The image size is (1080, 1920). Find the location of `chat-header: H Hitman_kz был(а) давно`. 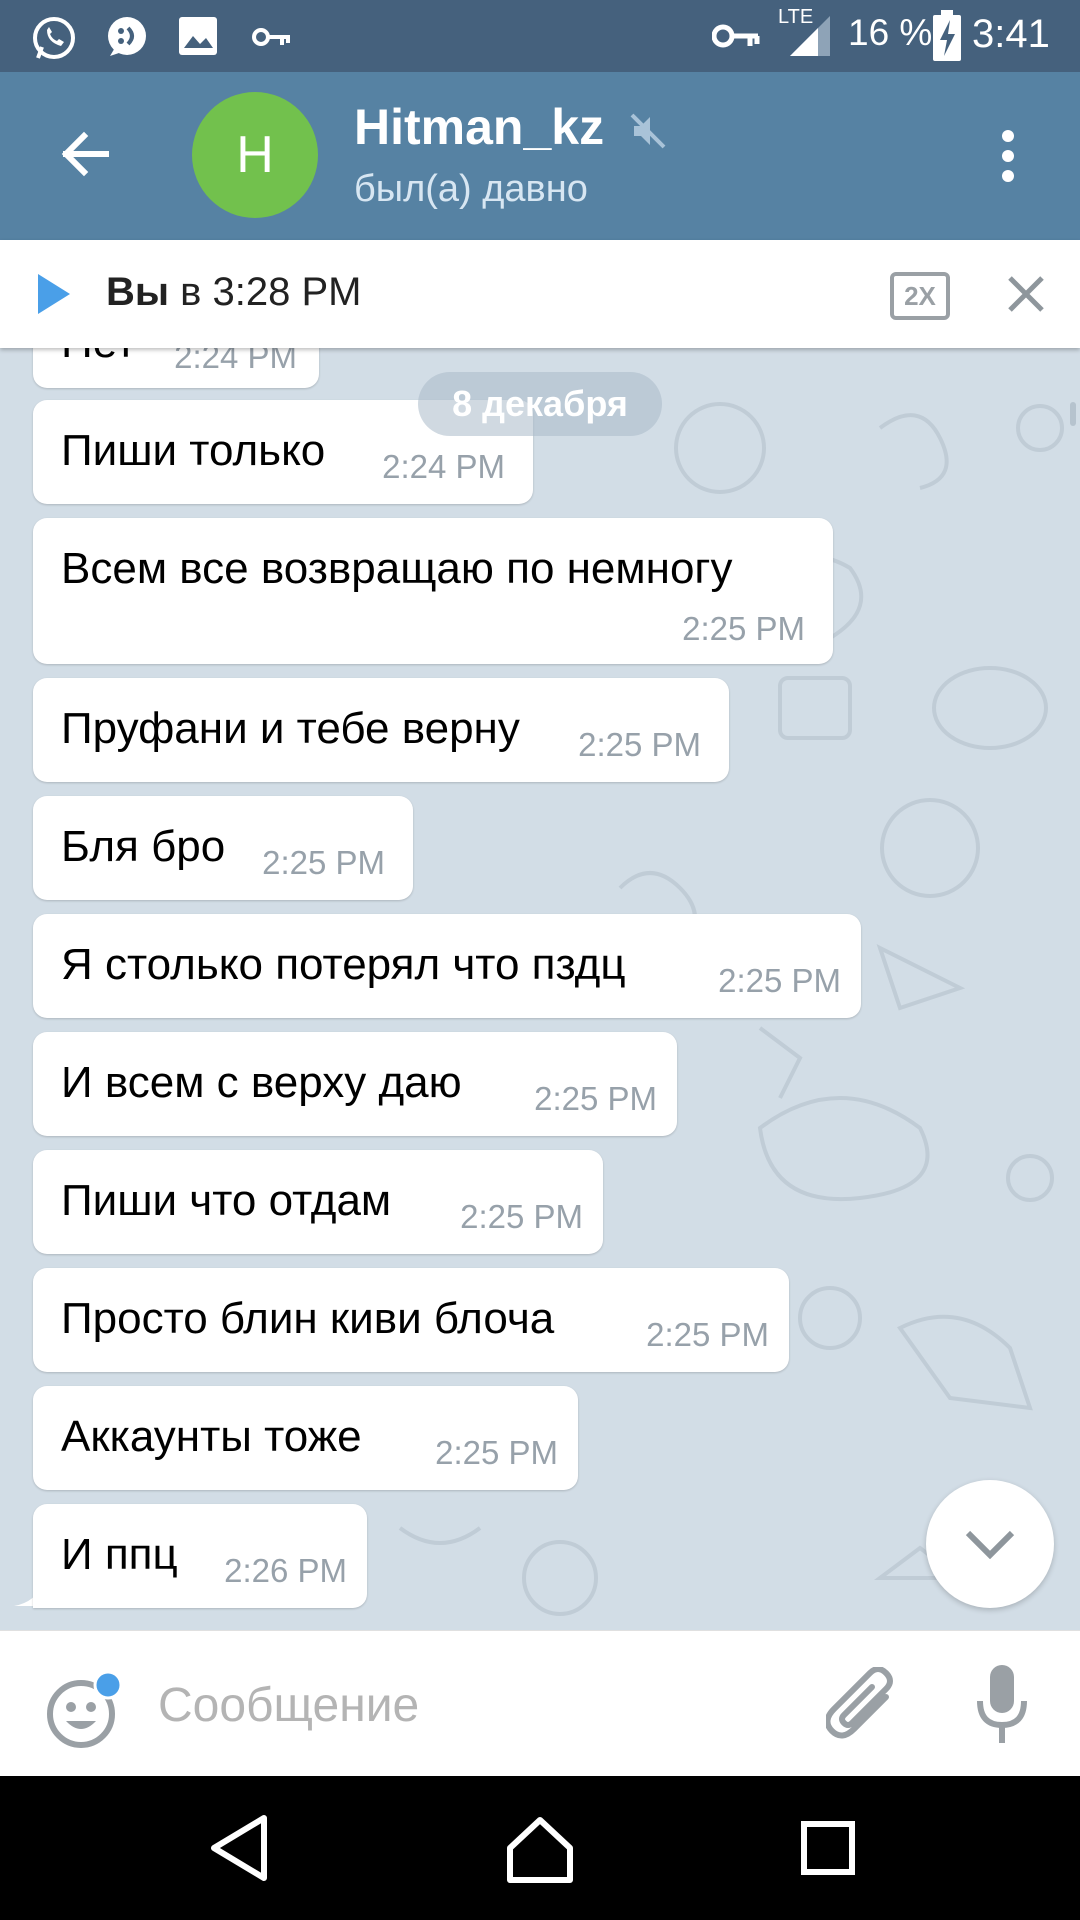

chat-header: H Hitman_kz был(а) давно is located at coordinates (540, 156).